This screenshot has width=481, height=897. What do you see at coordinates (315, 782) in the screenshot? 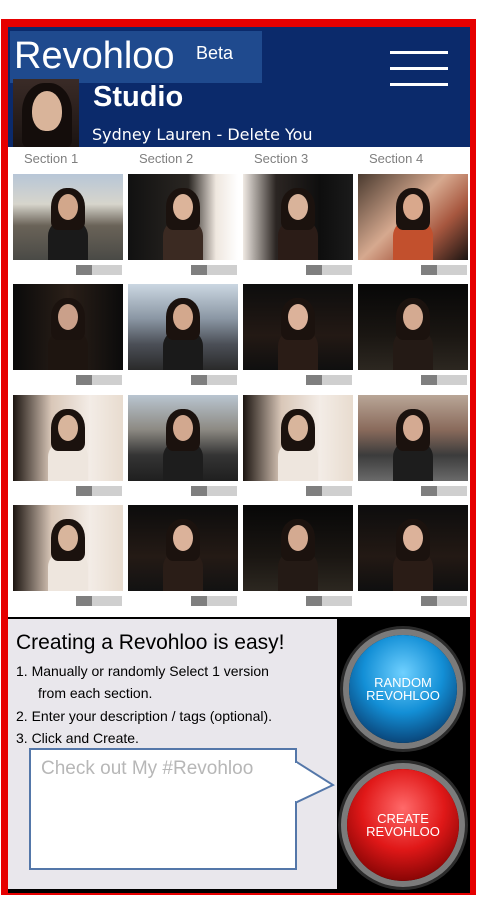
I see `speech-bubble-tail` at bounding box center [315, 782].